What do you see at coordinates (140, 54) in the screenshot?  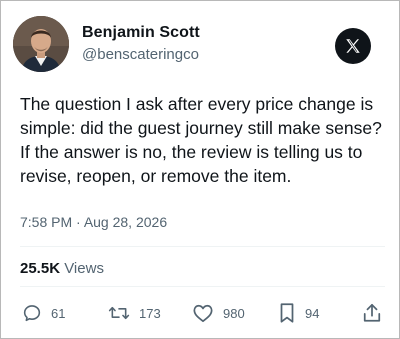 I see `author-handle: @benscateringco` at bounding box center [140, 54].